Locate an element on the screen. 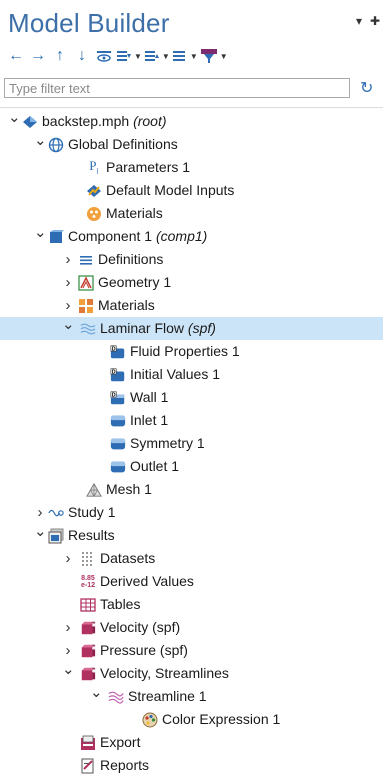 This screenshot has width=383, height=782. tree-node-label: Streamline 1 is located at coordinates (167, 696).